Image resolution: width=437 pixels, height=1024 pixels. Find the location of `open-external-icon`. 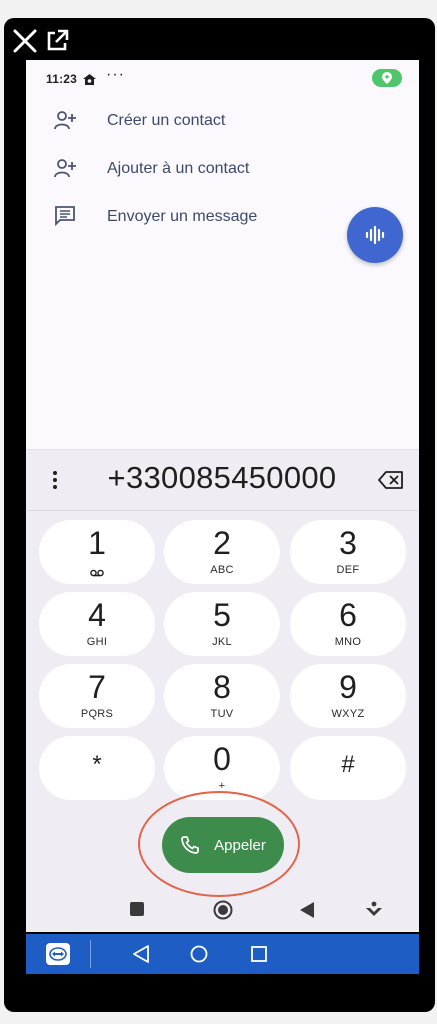

open-external-icon is located at coordinates (57, 41).